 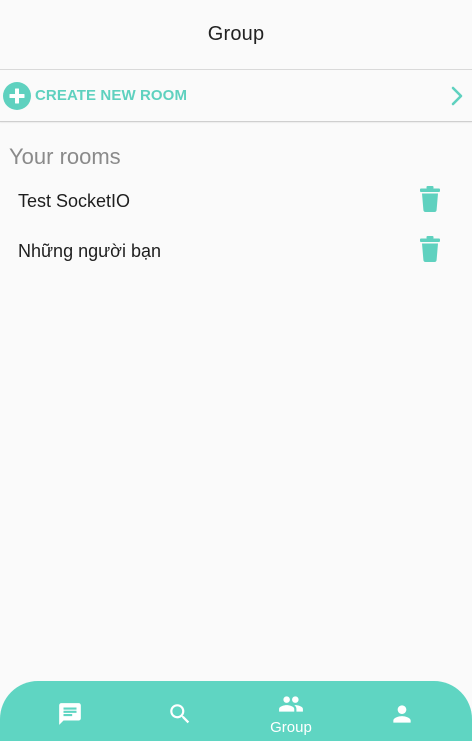 I want to click on room-list-item: Những người bạn, so click(x=236, y=251).